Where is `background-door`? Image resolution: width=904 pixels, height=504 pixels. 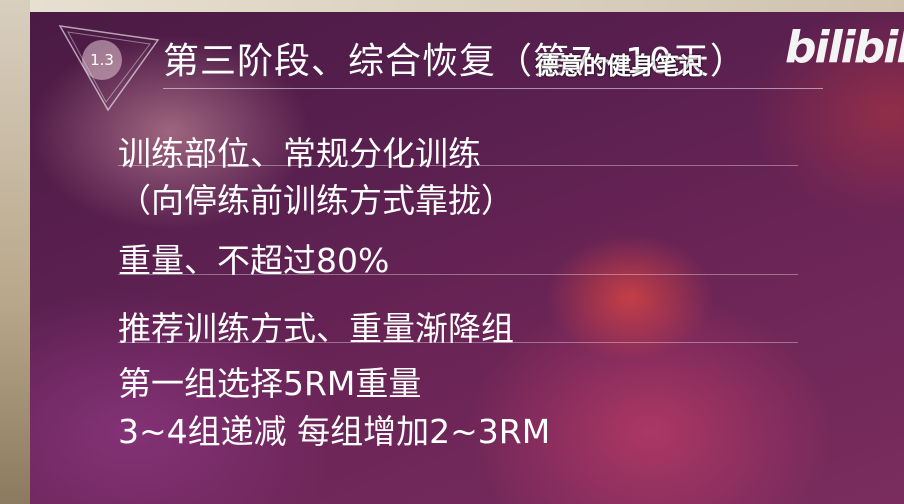 background-door is located at coordinates (15, 252).